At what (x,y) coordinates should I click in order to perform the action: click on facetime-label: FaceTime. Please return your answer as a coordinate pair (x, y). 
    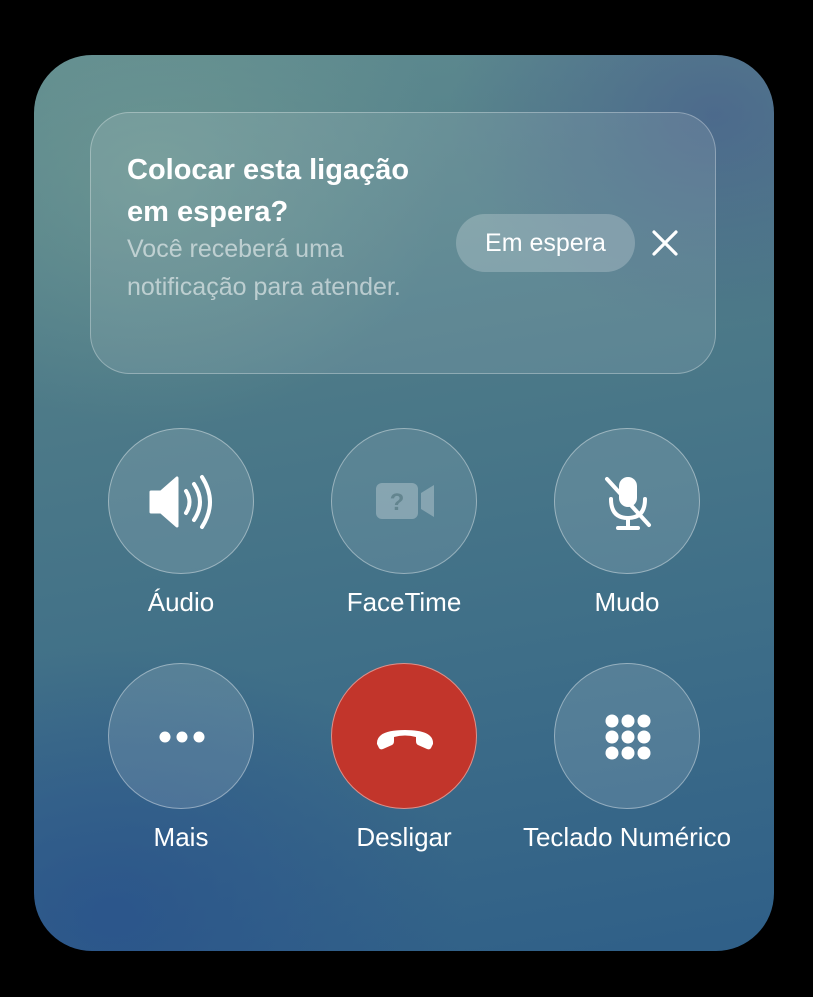
    Looking at the image, I should click on (404, 602).